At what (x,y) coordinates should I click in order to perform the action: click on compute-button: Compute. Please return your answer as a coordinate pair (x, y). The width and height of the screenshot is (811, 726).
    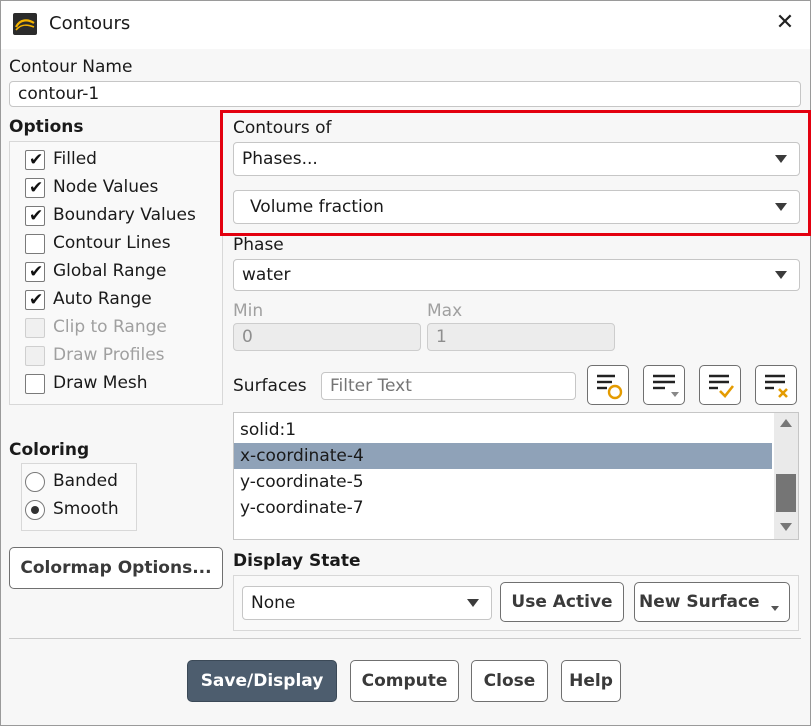
    Looking at the image, I should click on (404, 681).